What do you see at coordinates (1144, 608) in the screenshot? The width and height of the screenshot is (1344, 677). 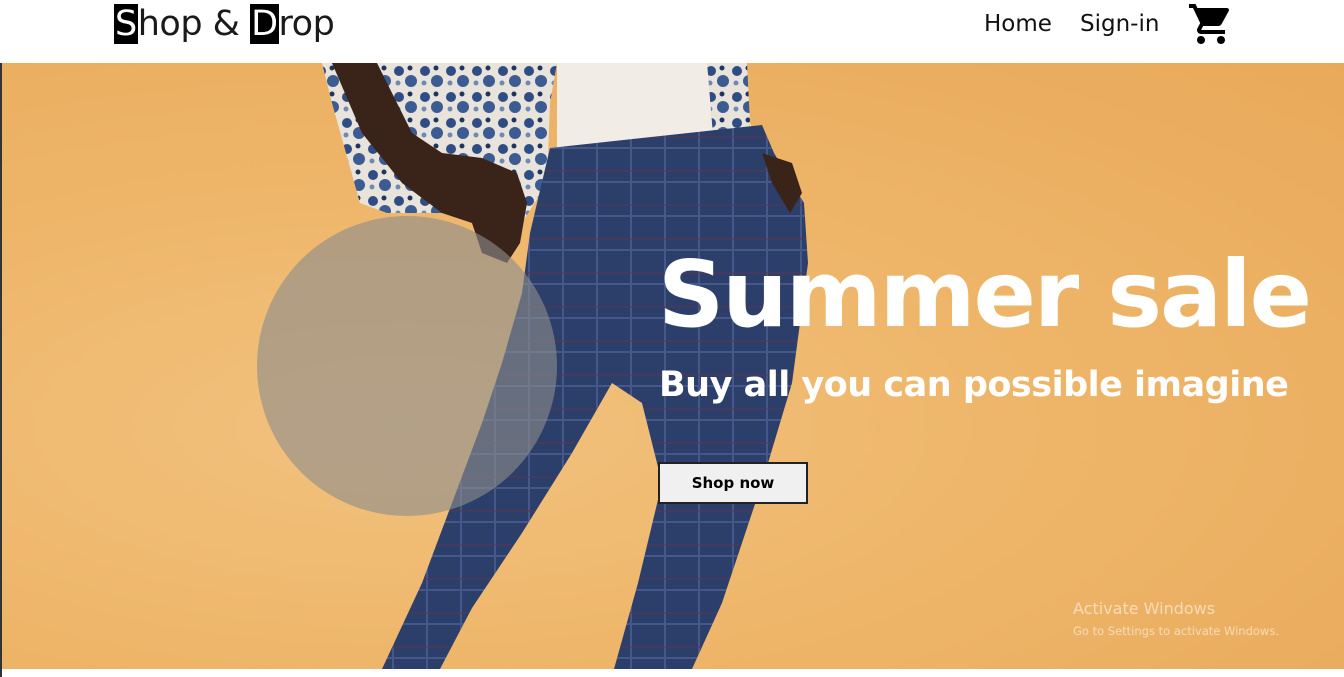 I see `watermark-title: Activate Windows` at bounding box center [1144, 608].